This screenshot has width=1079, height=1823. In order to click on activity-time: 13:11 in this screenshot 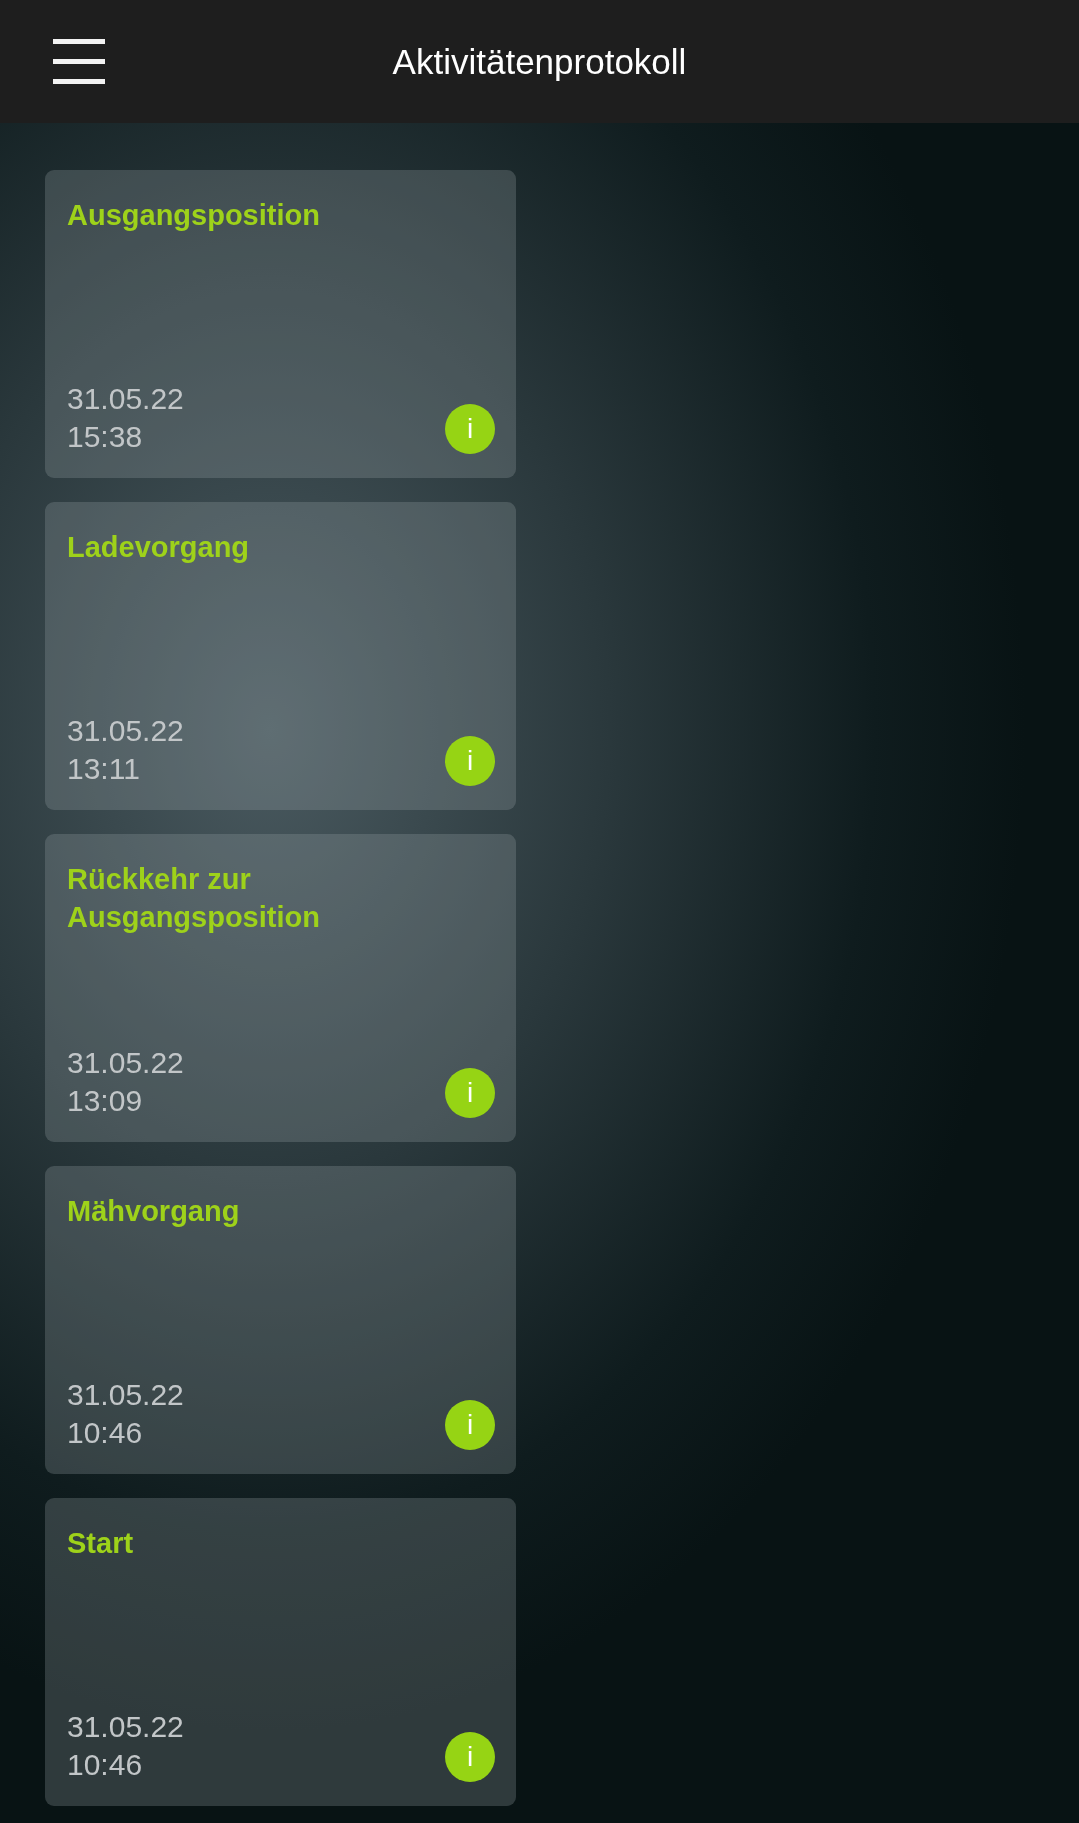, I will do `click(104, 769)`.